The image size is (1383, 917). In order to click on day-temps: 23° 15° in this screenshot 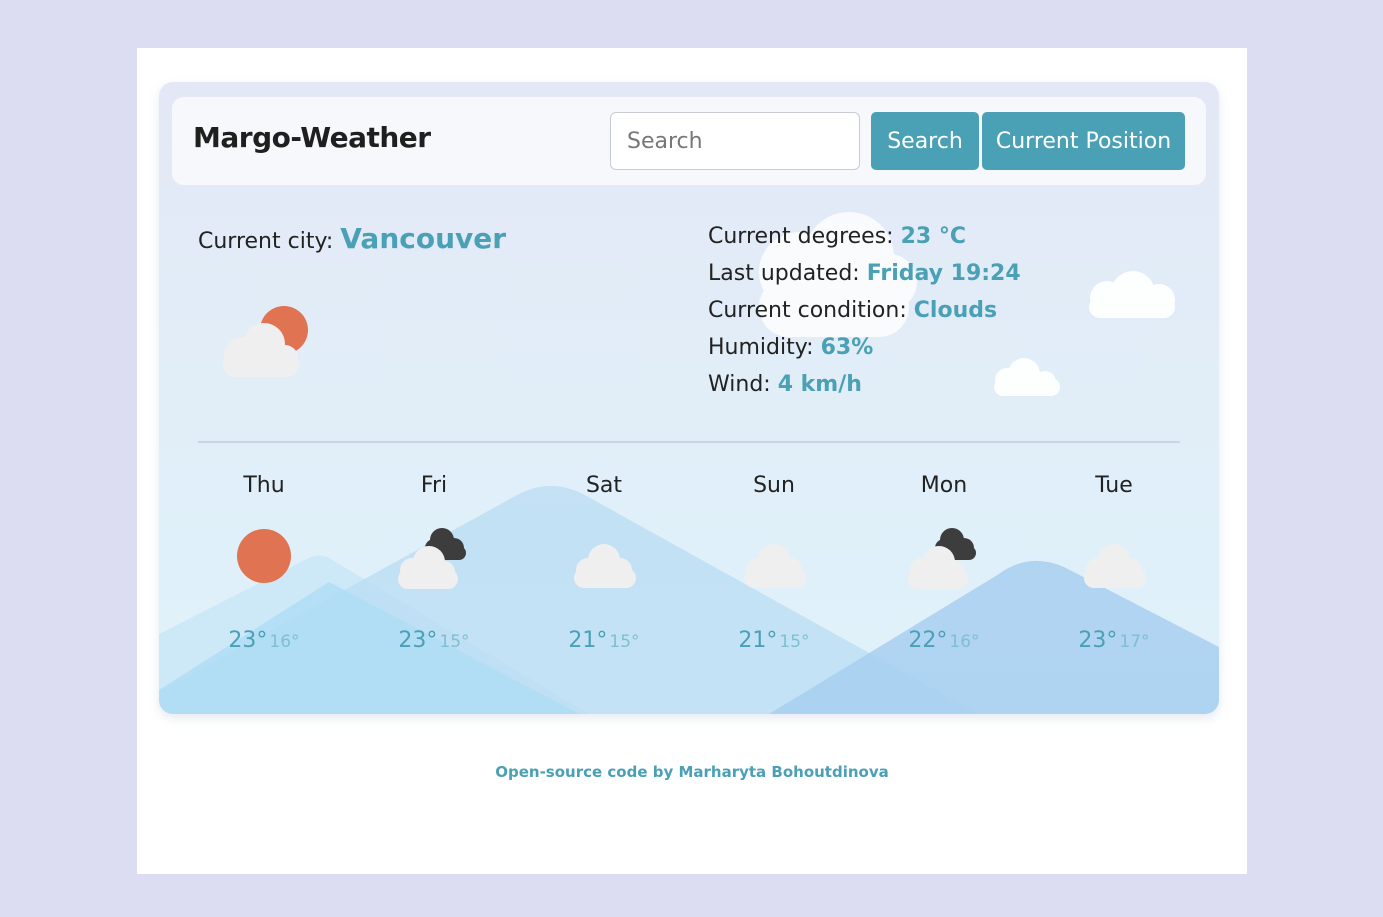, I will do `click(434, 640)`.